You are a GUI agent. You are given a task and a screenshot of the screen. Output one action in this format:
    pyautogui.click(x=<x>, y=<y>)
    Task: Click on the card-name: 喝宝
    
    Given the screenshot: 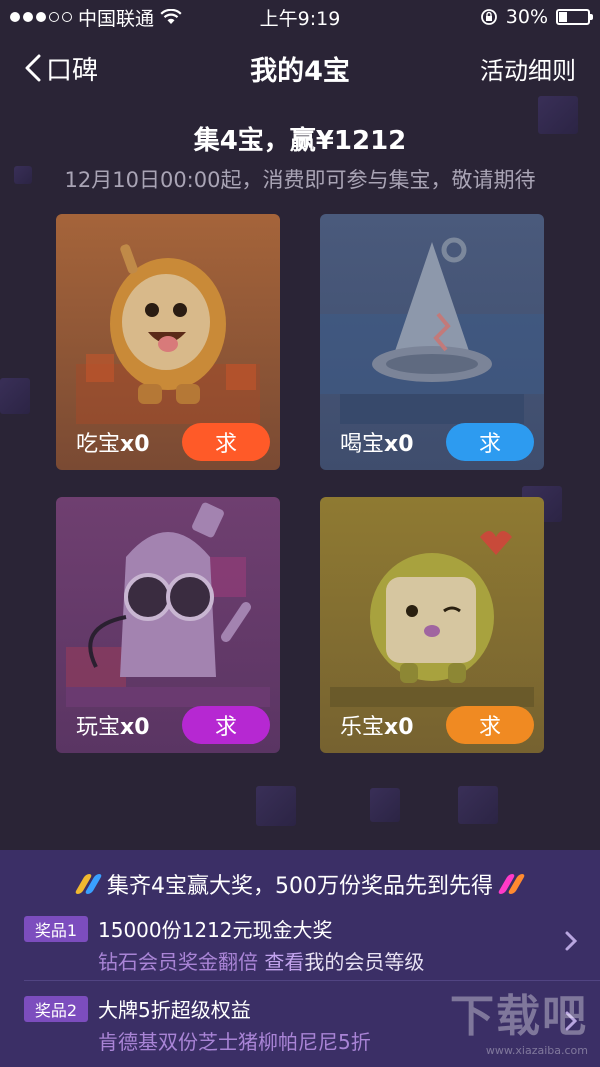 What is the action you would take?
    pyautogui.click(x=362, y=444)
    